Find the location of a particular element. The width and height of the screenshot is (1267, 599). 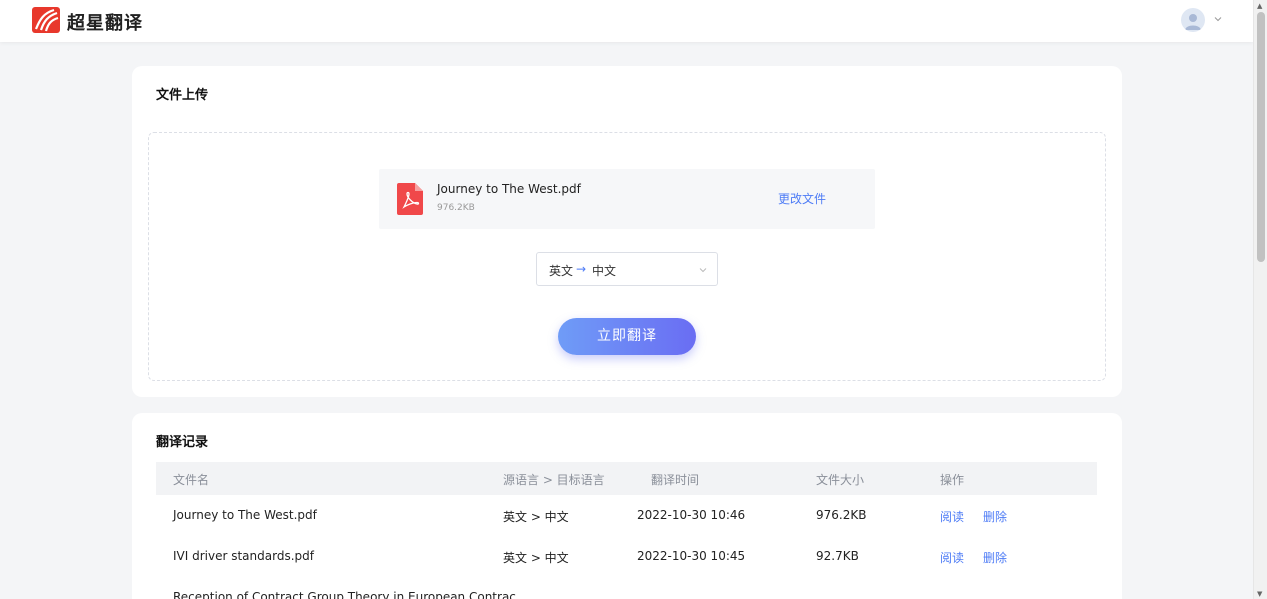

row-size: 92.7KB is located at coordinates (837, 556).